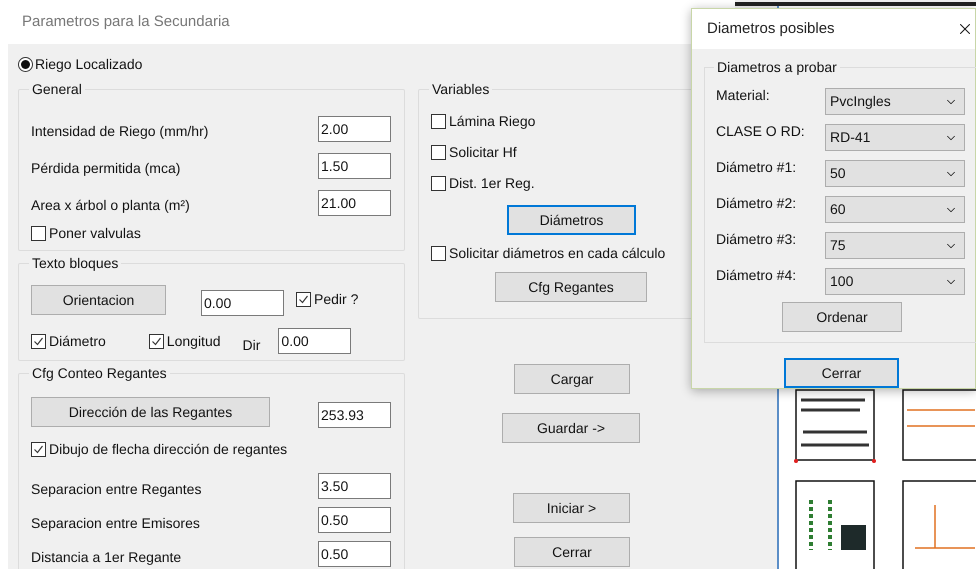  Describe the element at coordinates (895, 101) in the screenshot. I see `dropdown: PvcIngles` at that location.